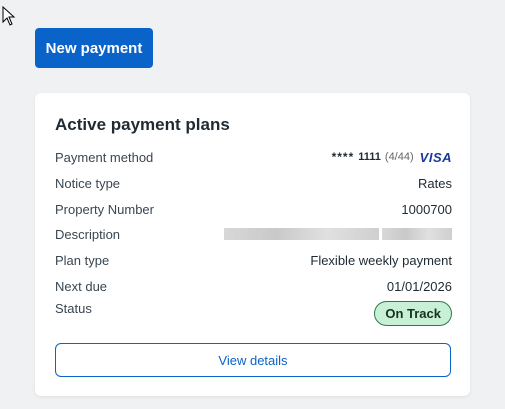 This screenshot has width=505, height=409. Describe the element at coordinates (82, 260) in the screenshot. I see `plan-type-label: Plan type` at that location.